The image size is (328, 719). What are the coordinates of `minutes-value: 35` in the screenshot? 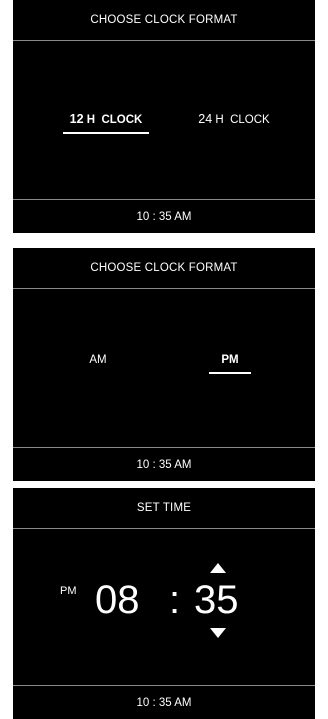 It's located at (216, 600).